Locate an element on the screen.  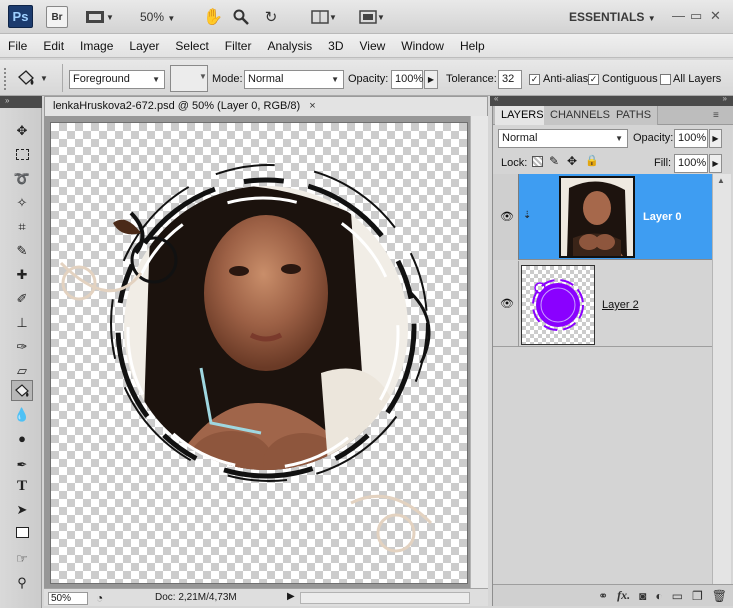
opacity-input: 100% is located at coordinates (407, 79).